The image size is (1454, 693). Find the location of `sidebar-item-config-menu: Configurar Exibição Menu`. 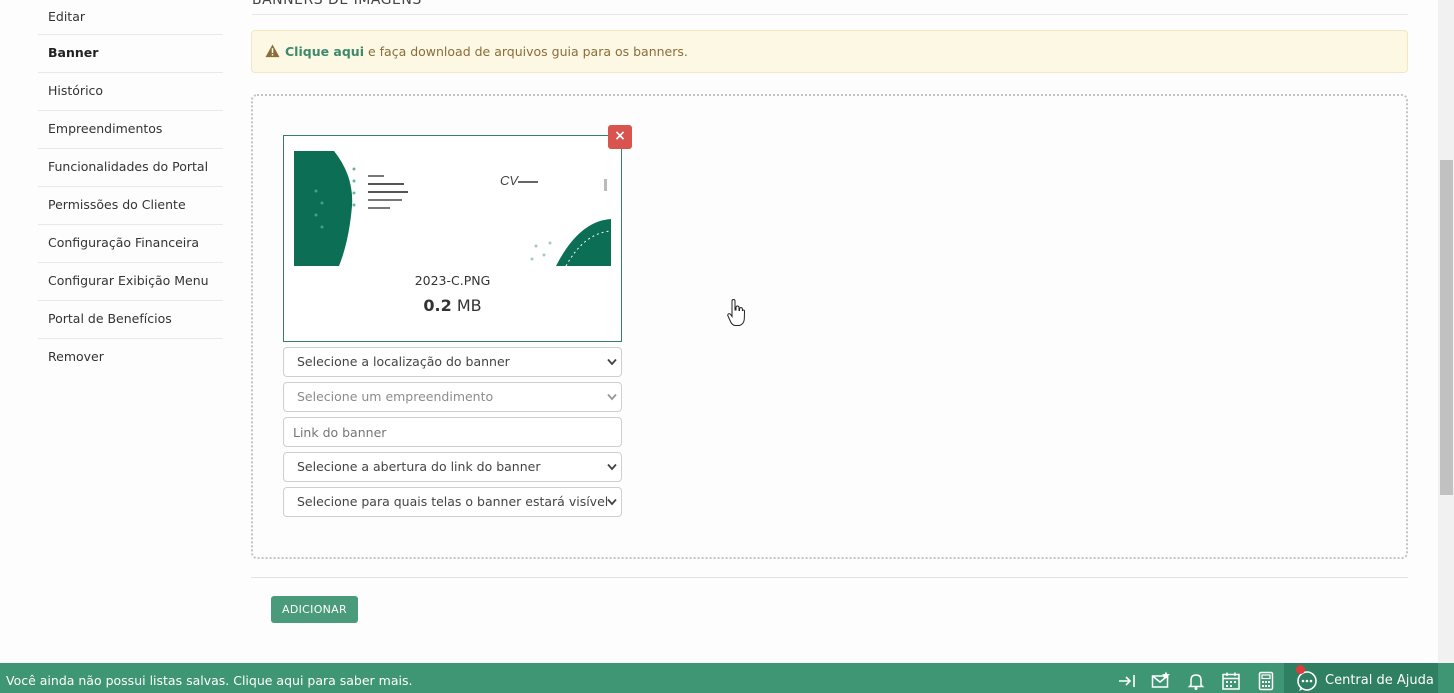

sidebar-item-config-menu: Configurar Exibição Menu is located at coordinates (130, 282).